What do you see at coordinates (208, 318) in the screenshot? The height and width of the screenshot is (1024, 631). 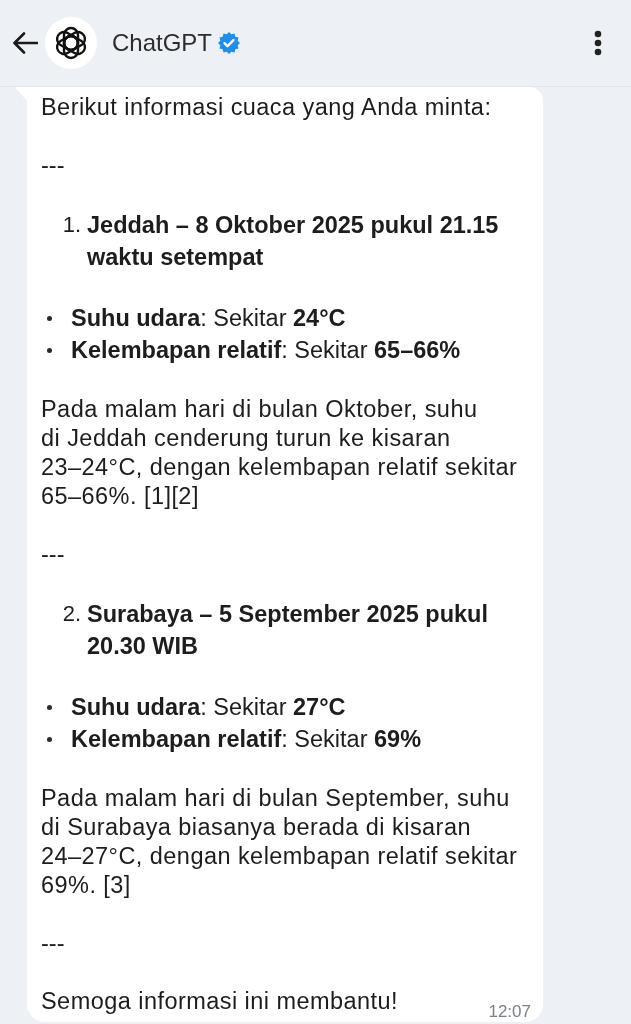 I see `list-item: Suhu udara: Sekitar 24°C` at bounding box center [208, 318].